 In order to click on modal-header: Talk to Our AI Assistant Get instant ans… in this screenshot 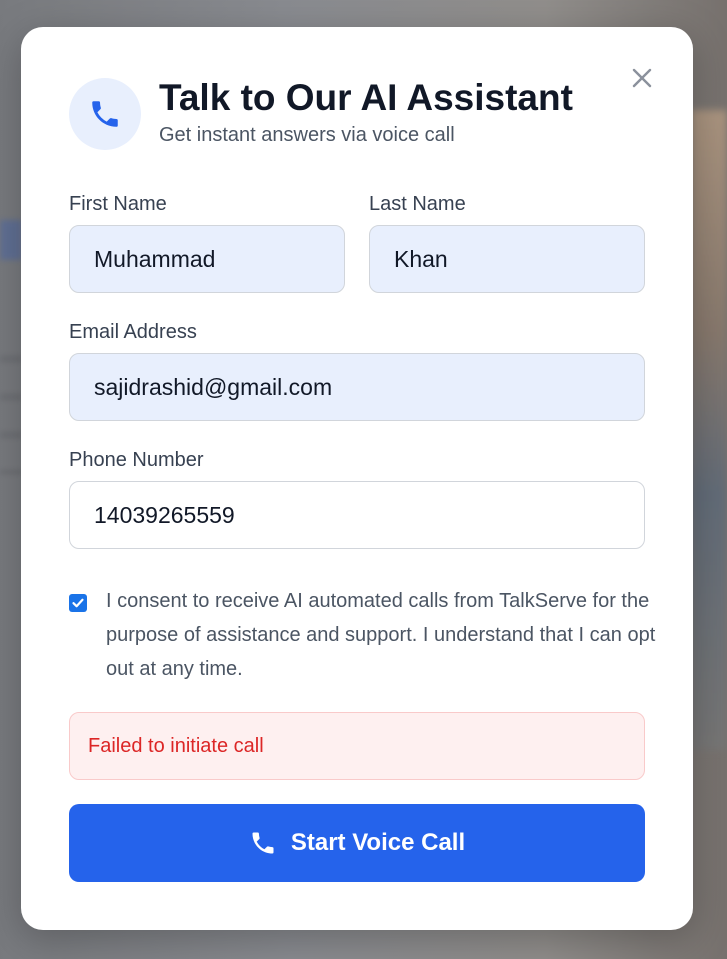, I will do `click(321, 113)`.